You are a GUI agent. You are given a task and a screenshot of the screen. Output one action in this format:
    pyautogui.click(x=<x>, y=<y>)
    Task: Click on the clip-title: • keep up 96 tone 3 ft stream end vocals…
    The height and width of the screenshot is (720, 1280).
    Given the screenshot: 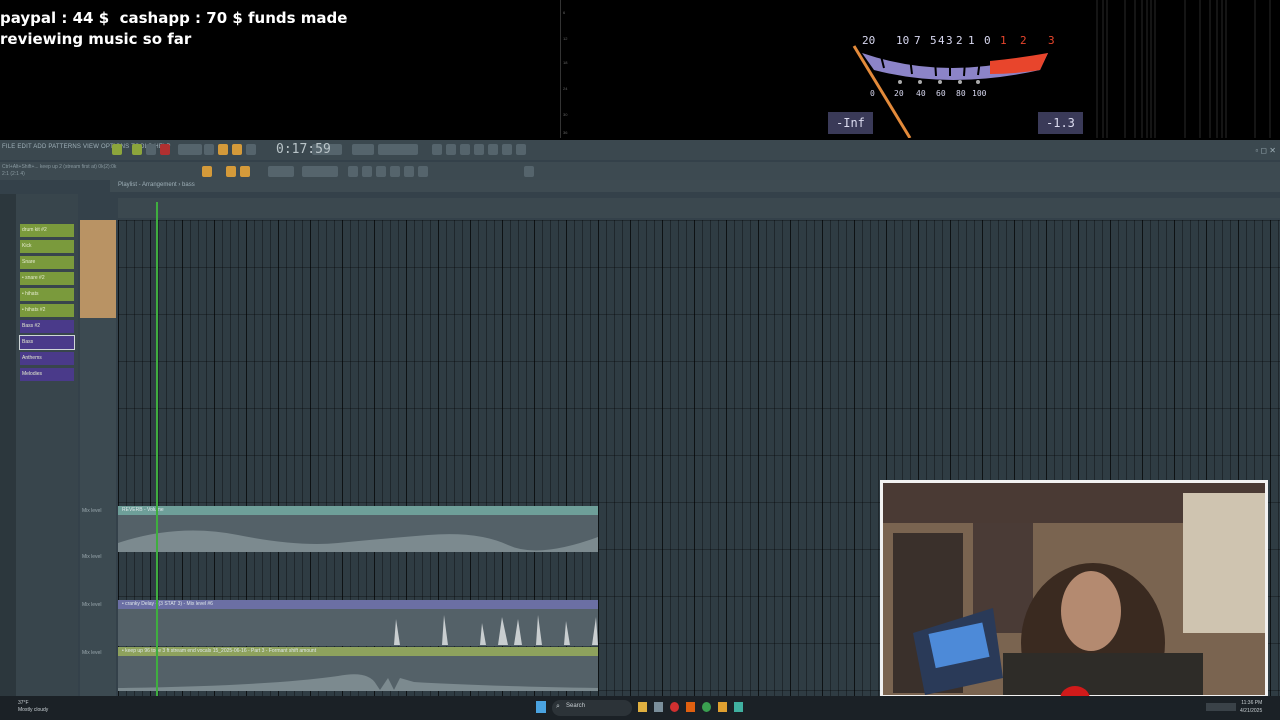 What is the action you would take?
    pyautogui.click(x=358, y=651)
    